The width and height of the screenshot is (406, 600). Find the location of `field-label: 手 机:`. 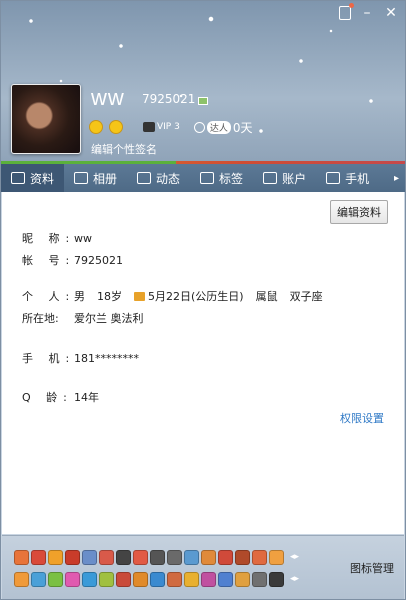

field-label: 手 机: is located at coordinates (49, 358).